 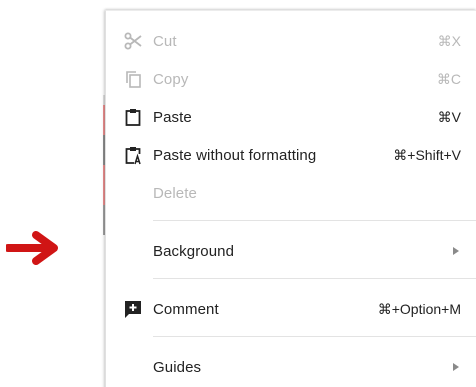 I want to click on menu-item-label: Guides, so click(x=177, y=367).